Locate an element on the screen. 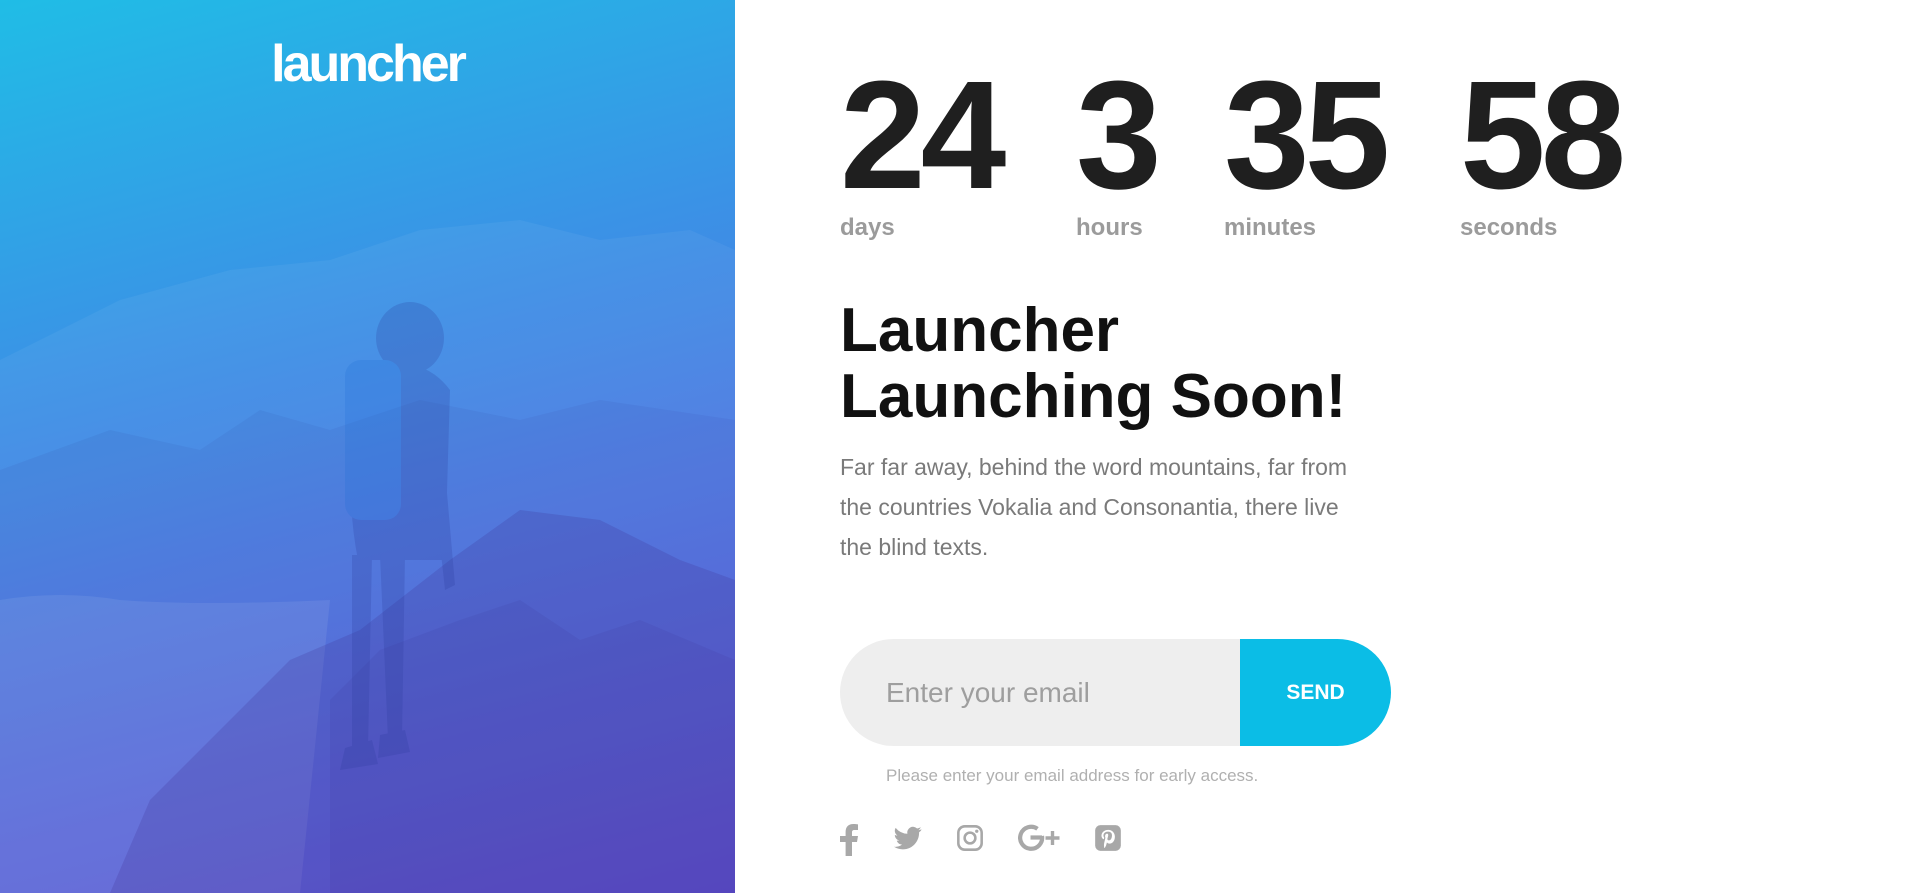  subscribe-form: SEND is located at coordinates (1115, 692).